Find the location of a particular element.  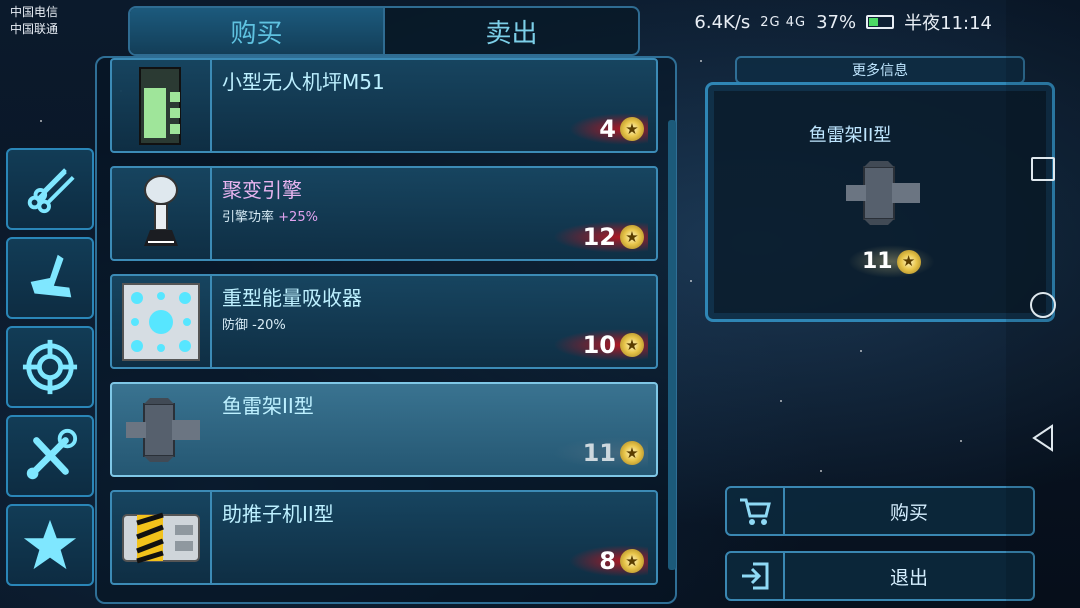

item-price: 10 ★ is located at coordinates (600, 345).